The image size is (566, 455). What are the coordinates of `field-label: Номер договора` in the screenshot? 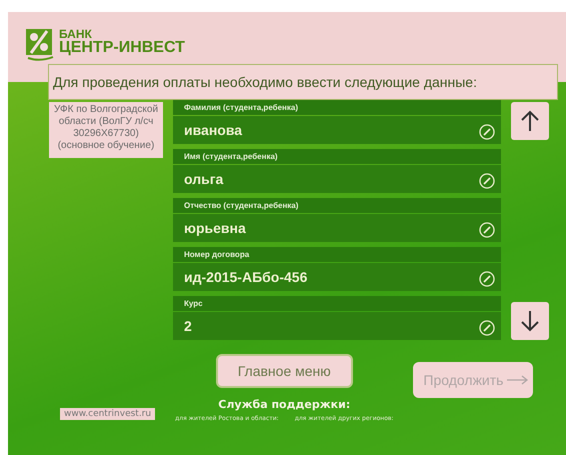 It's located at (337, 254).